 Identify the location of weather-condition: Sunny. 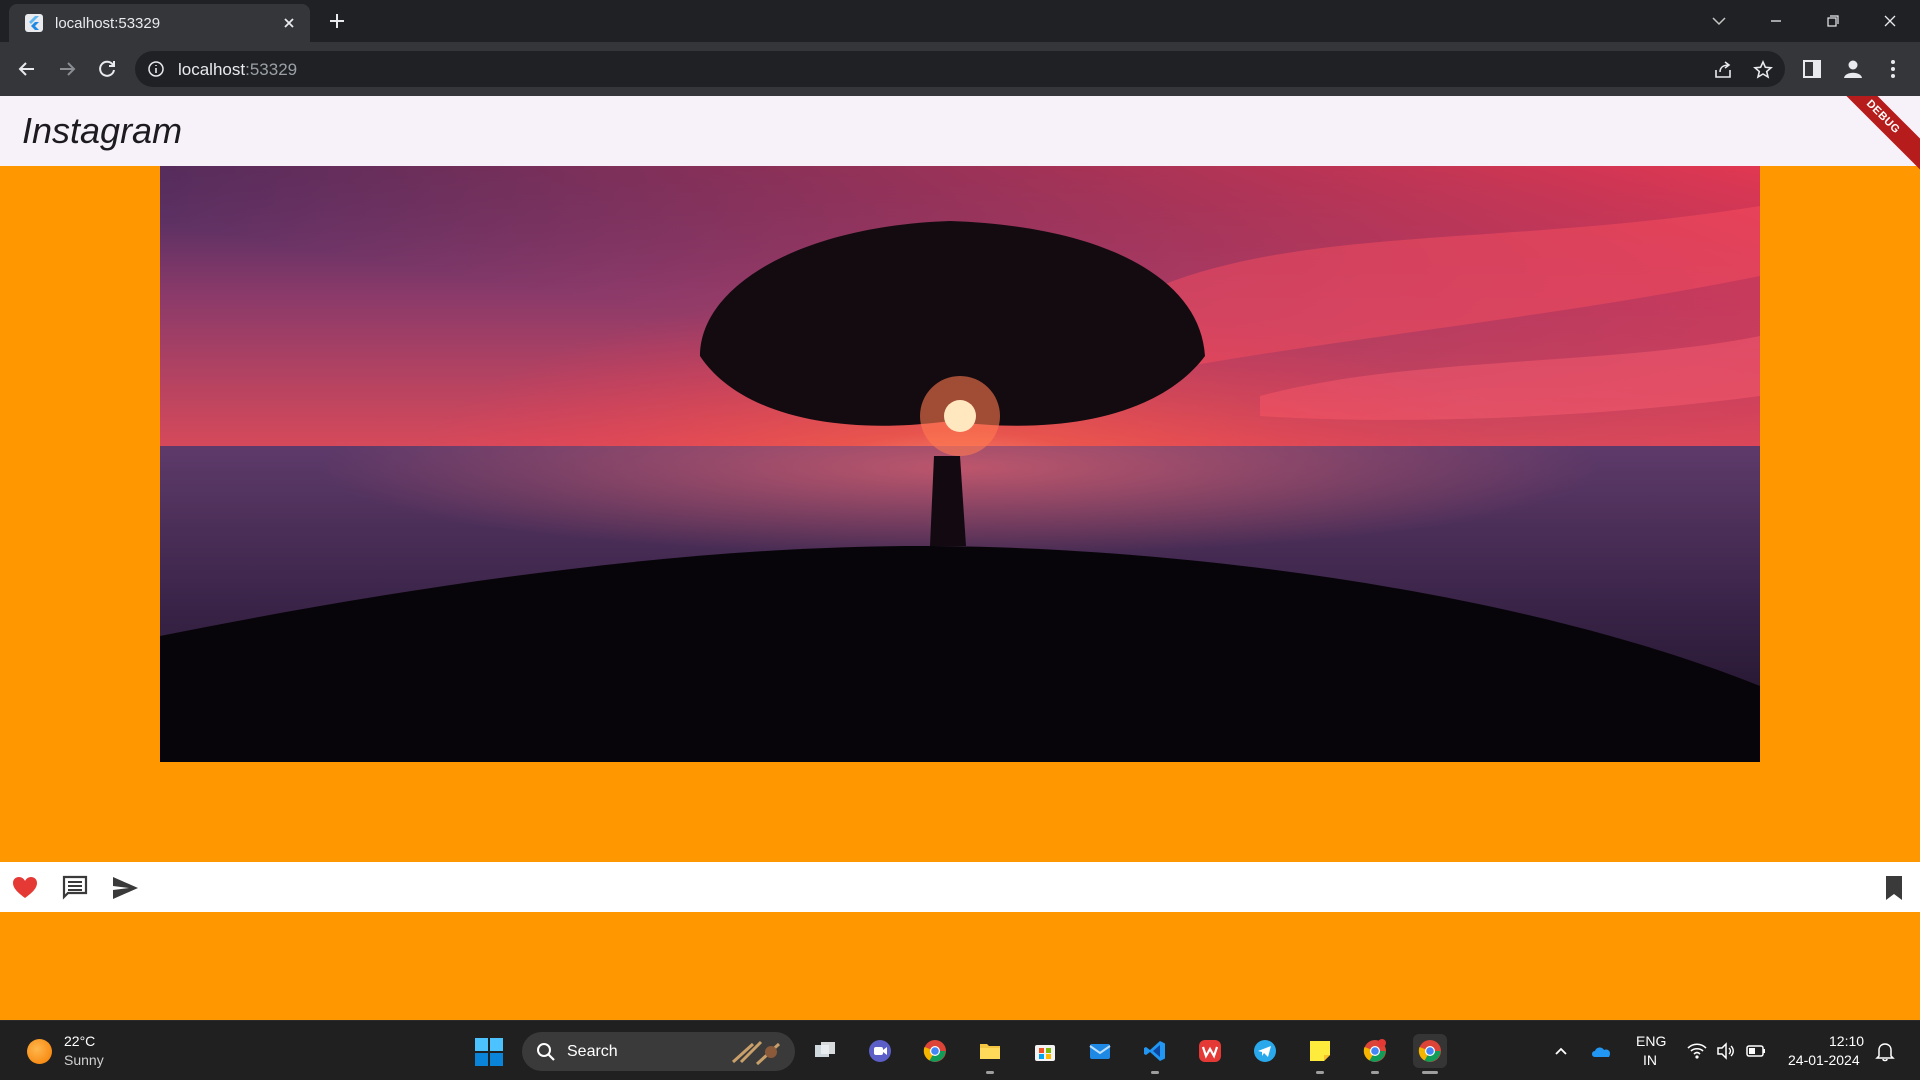
(84, 1060).